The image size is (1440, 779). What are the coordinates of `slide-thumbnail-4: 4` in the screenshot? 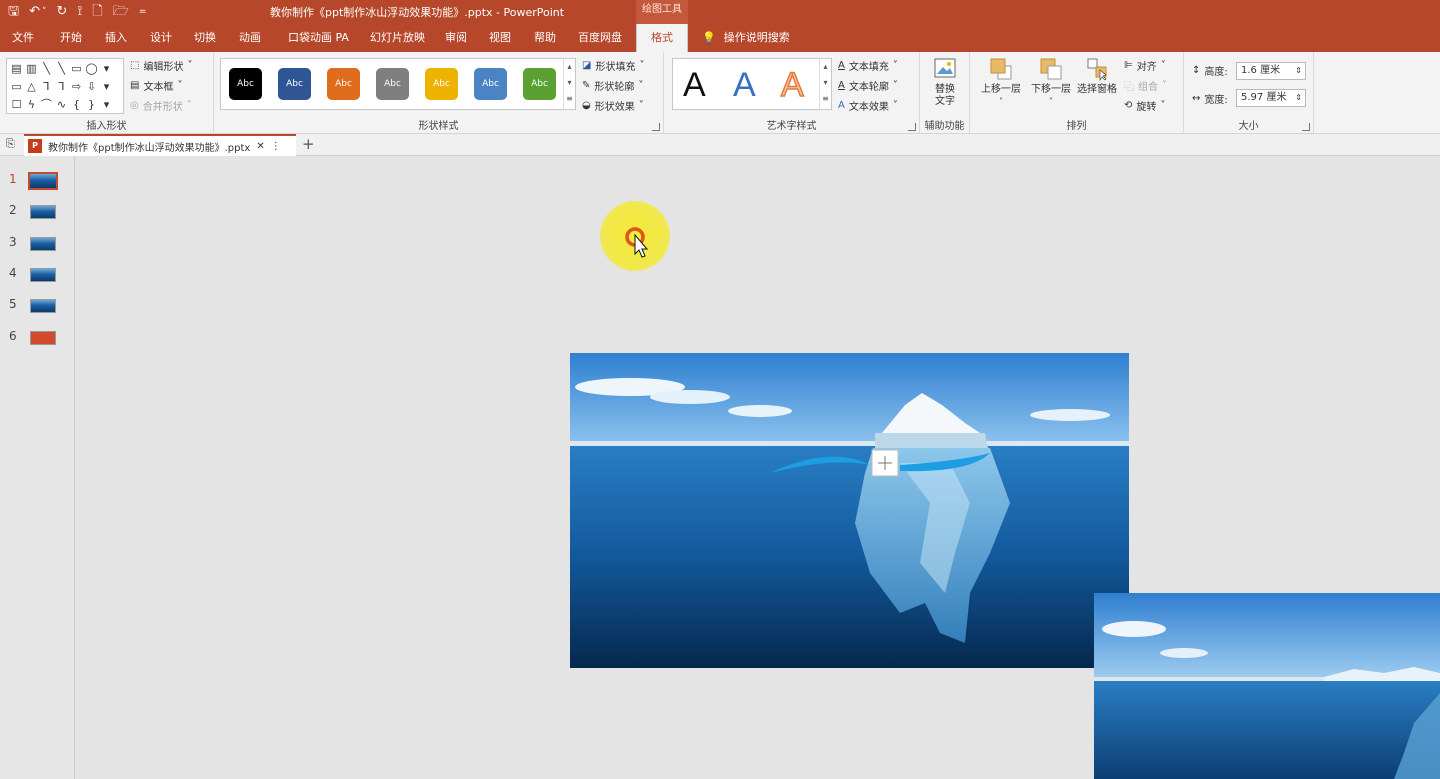 It's located at (37, 274).